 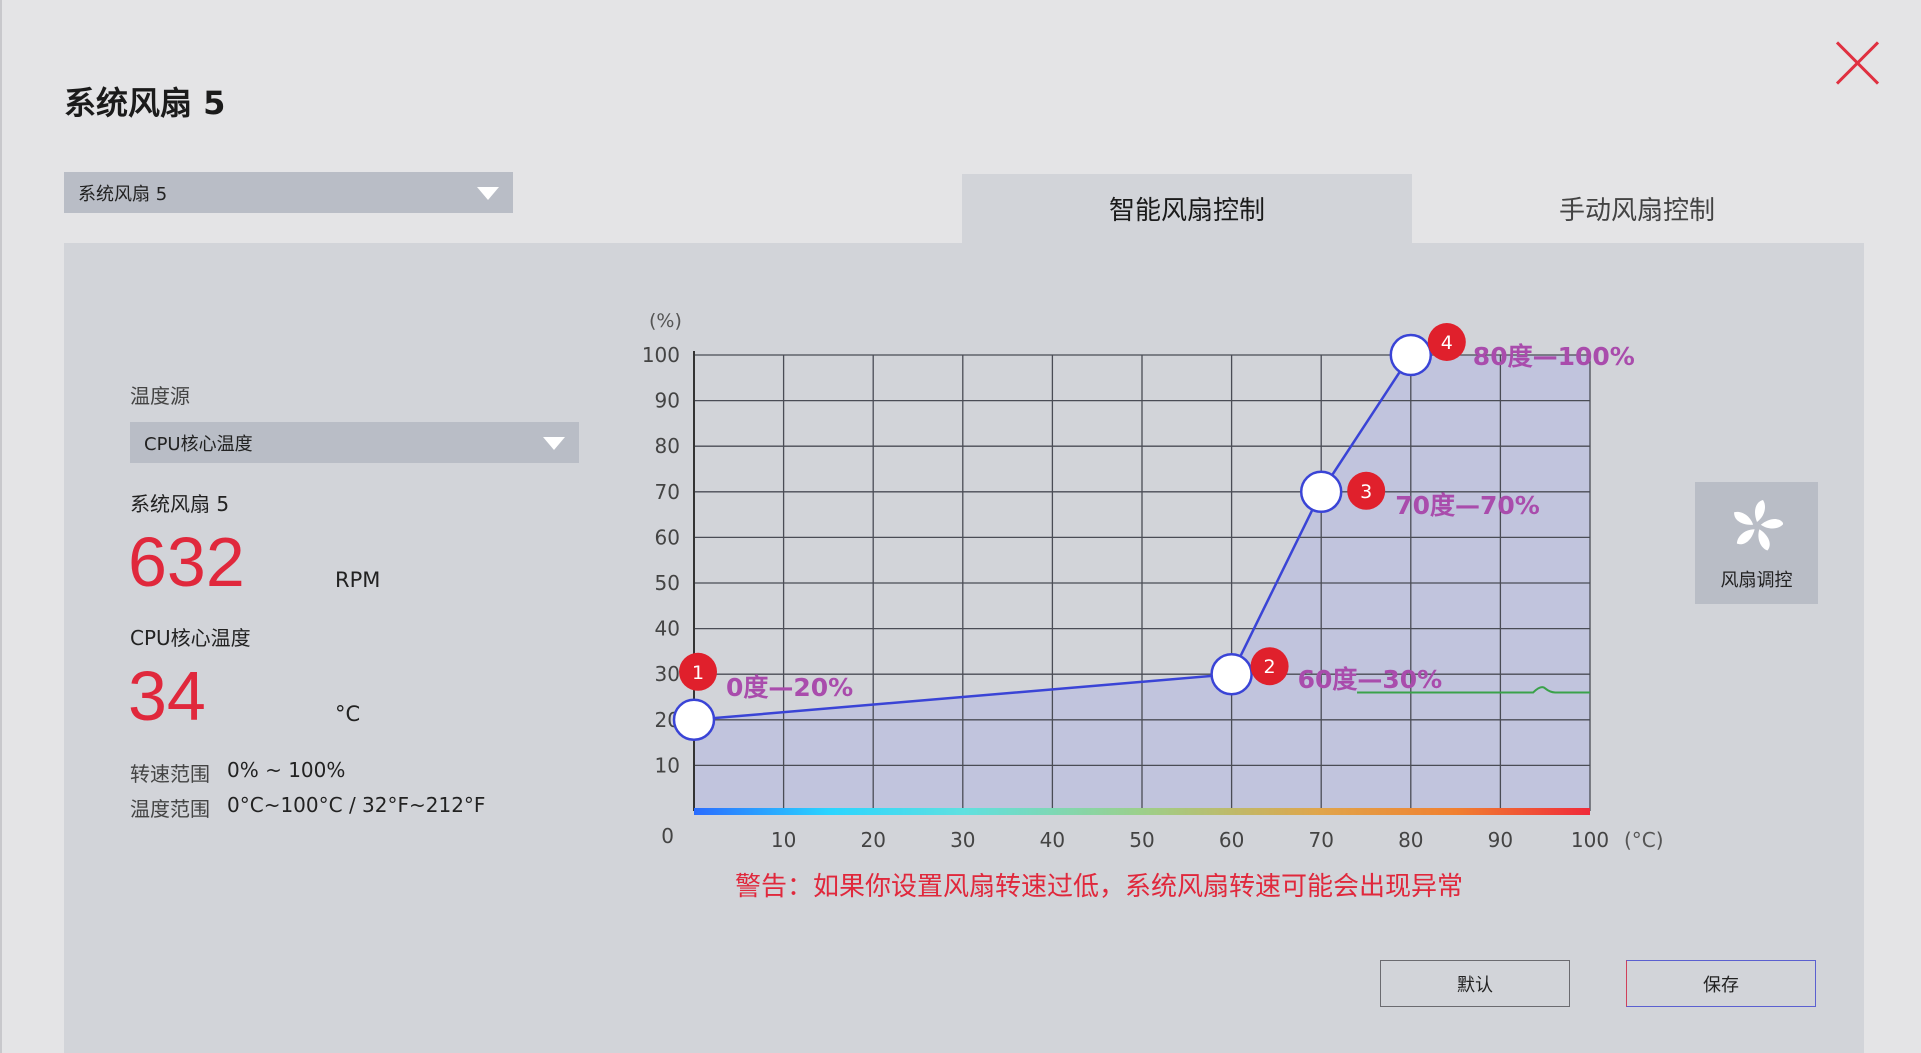 I want to click on temp-range-value: 0°C~100°C / 32°F~212°F, so click(x=356, y=805).